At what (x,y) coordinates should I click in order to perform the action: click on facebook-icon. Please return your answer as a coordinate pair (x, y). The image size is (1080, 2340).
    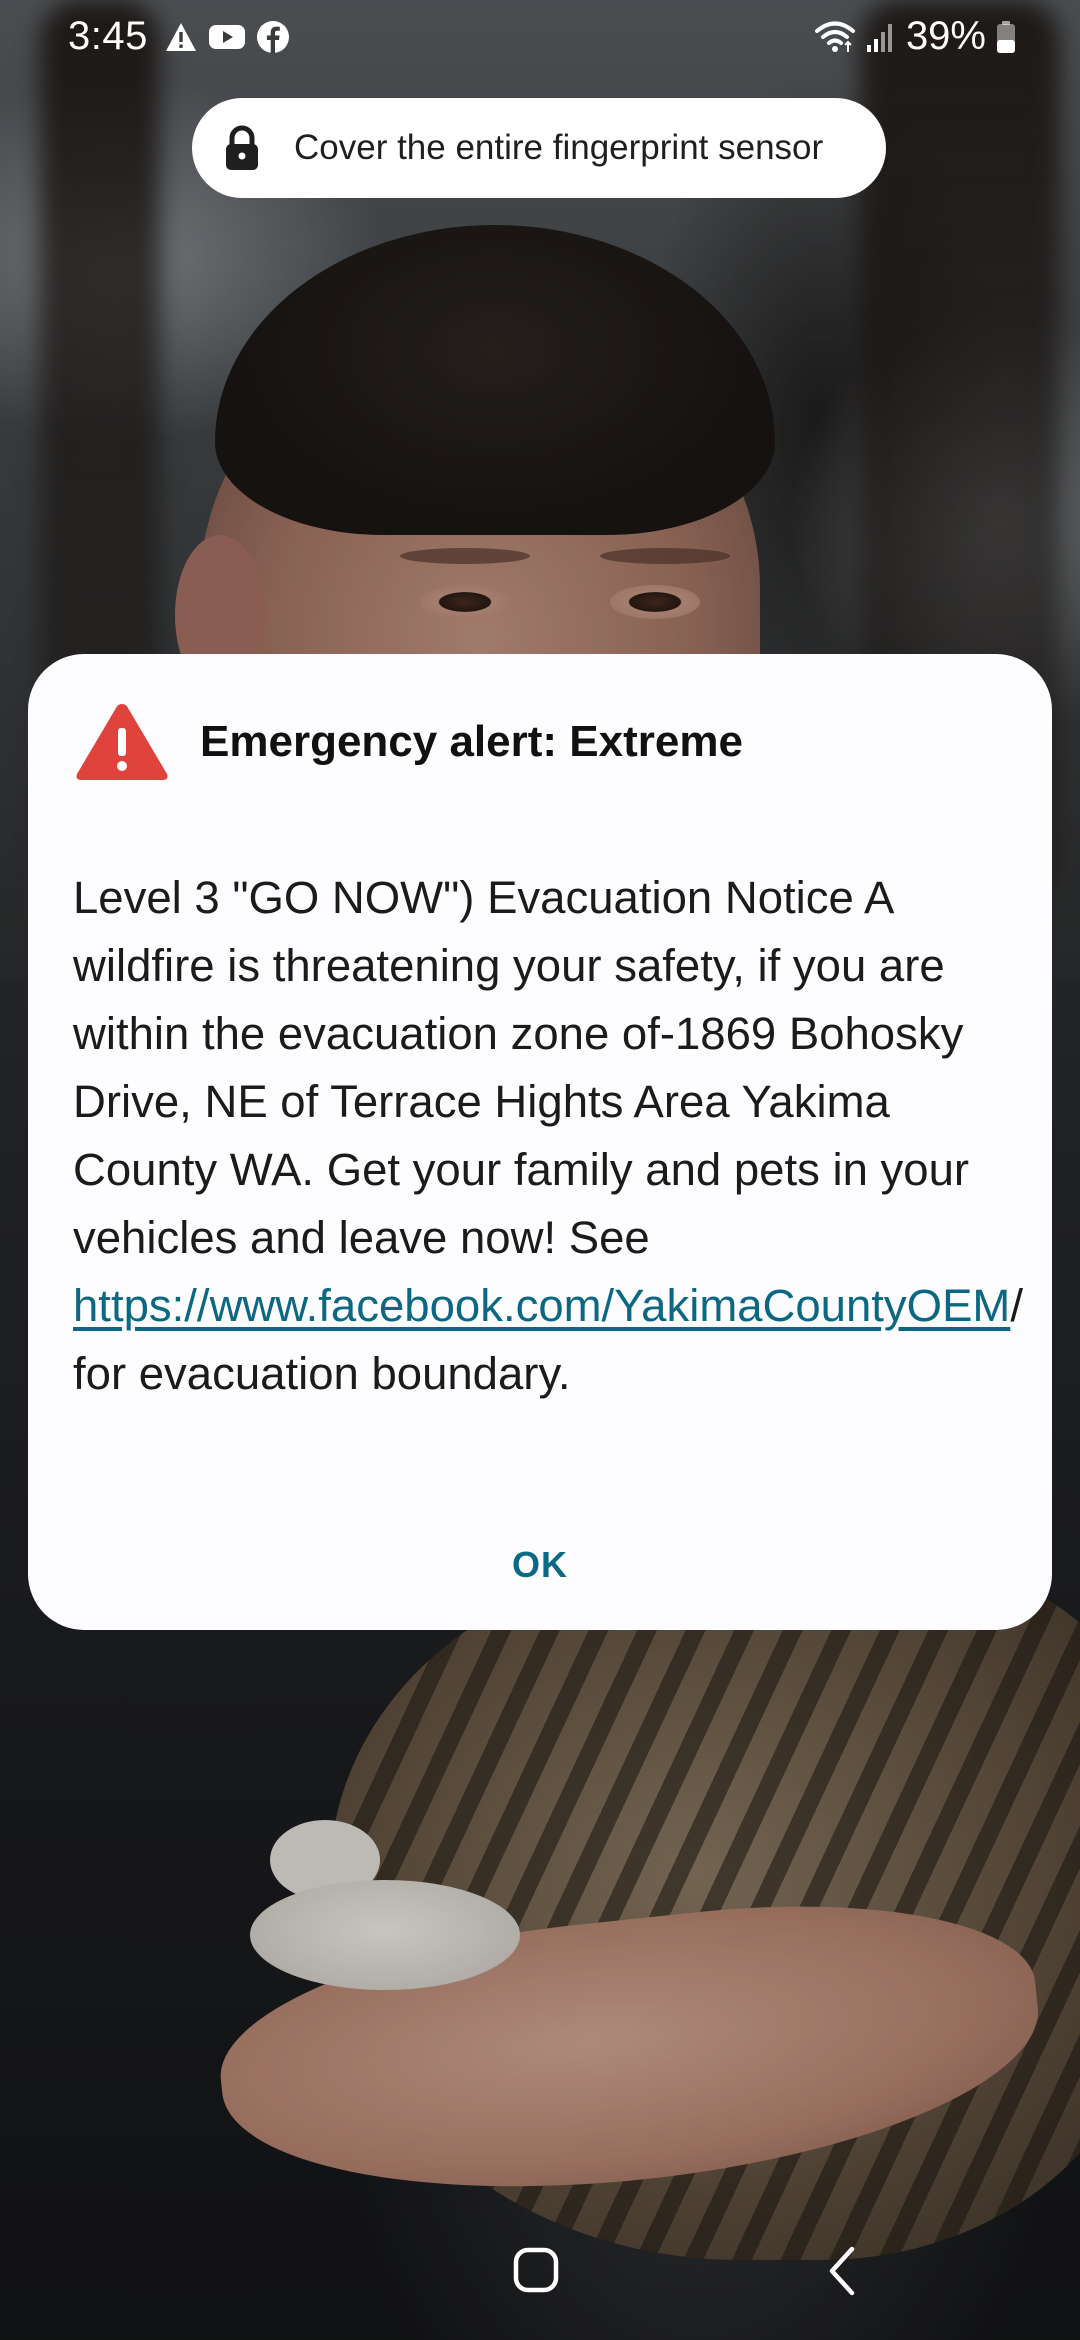
    Looking at the image, I should click on (273, 37).